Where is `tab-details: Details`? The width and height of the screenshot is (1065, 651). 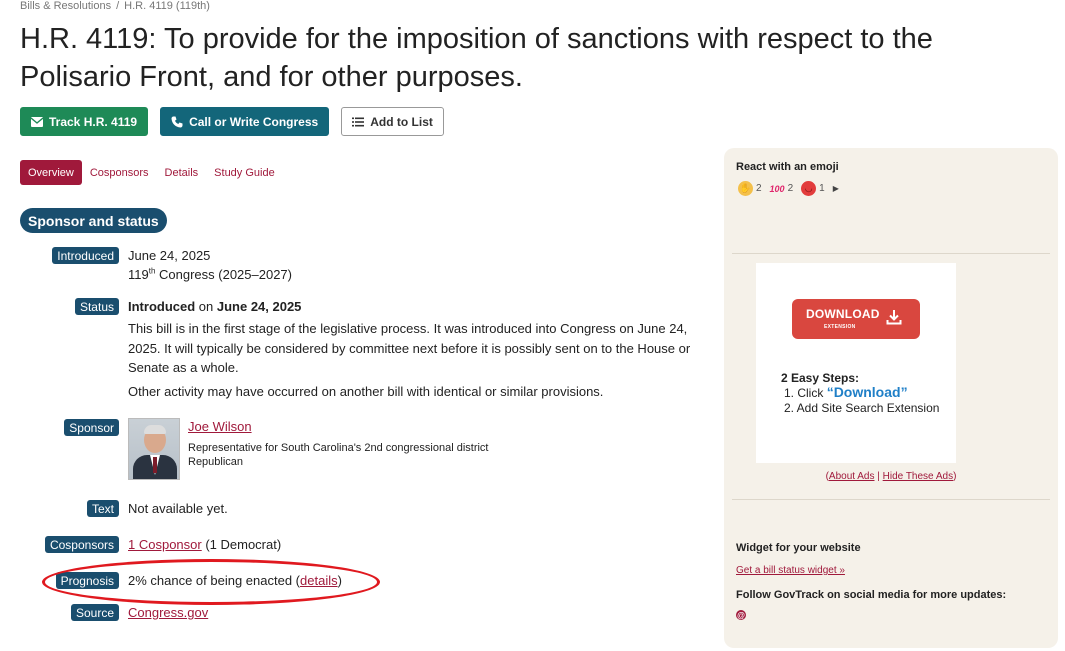
tab-details: Details is located at coordinates (182, 172).